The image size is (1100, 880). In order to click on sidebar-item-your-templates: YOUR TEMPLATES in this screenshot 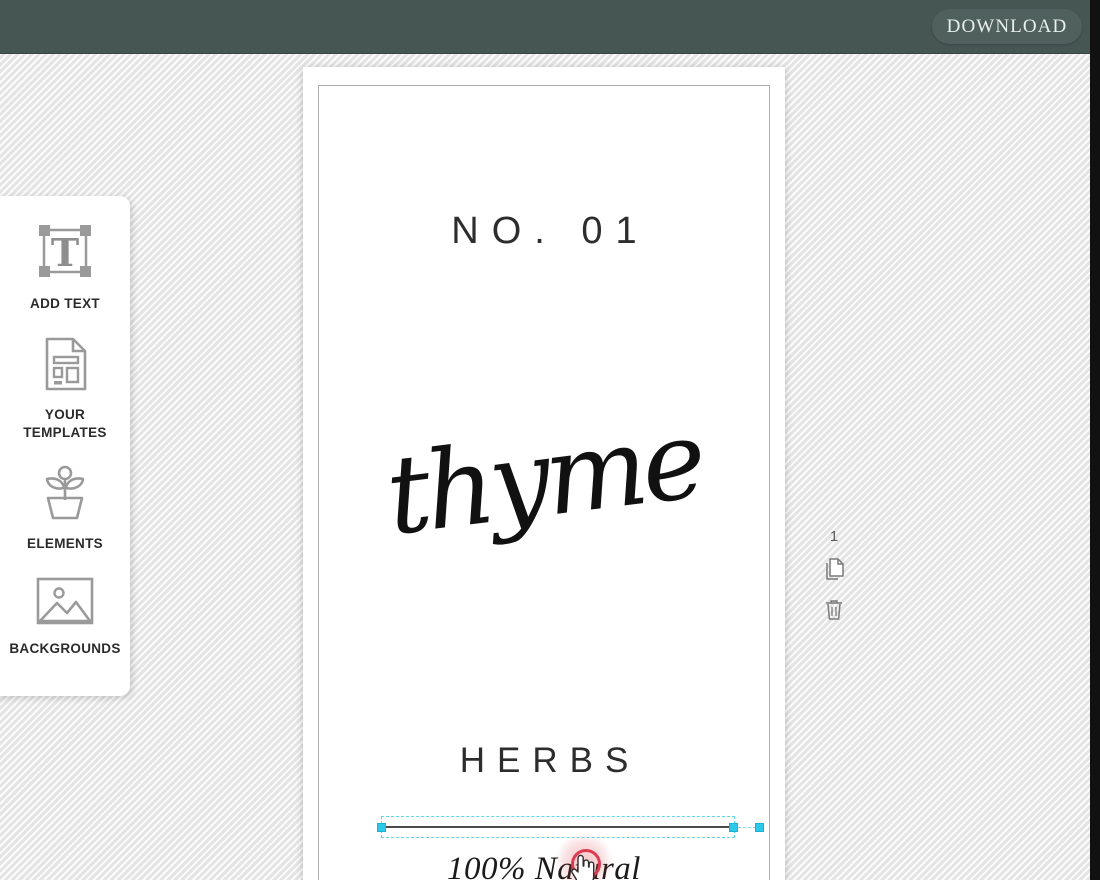, I will do `click(65, 385)`.